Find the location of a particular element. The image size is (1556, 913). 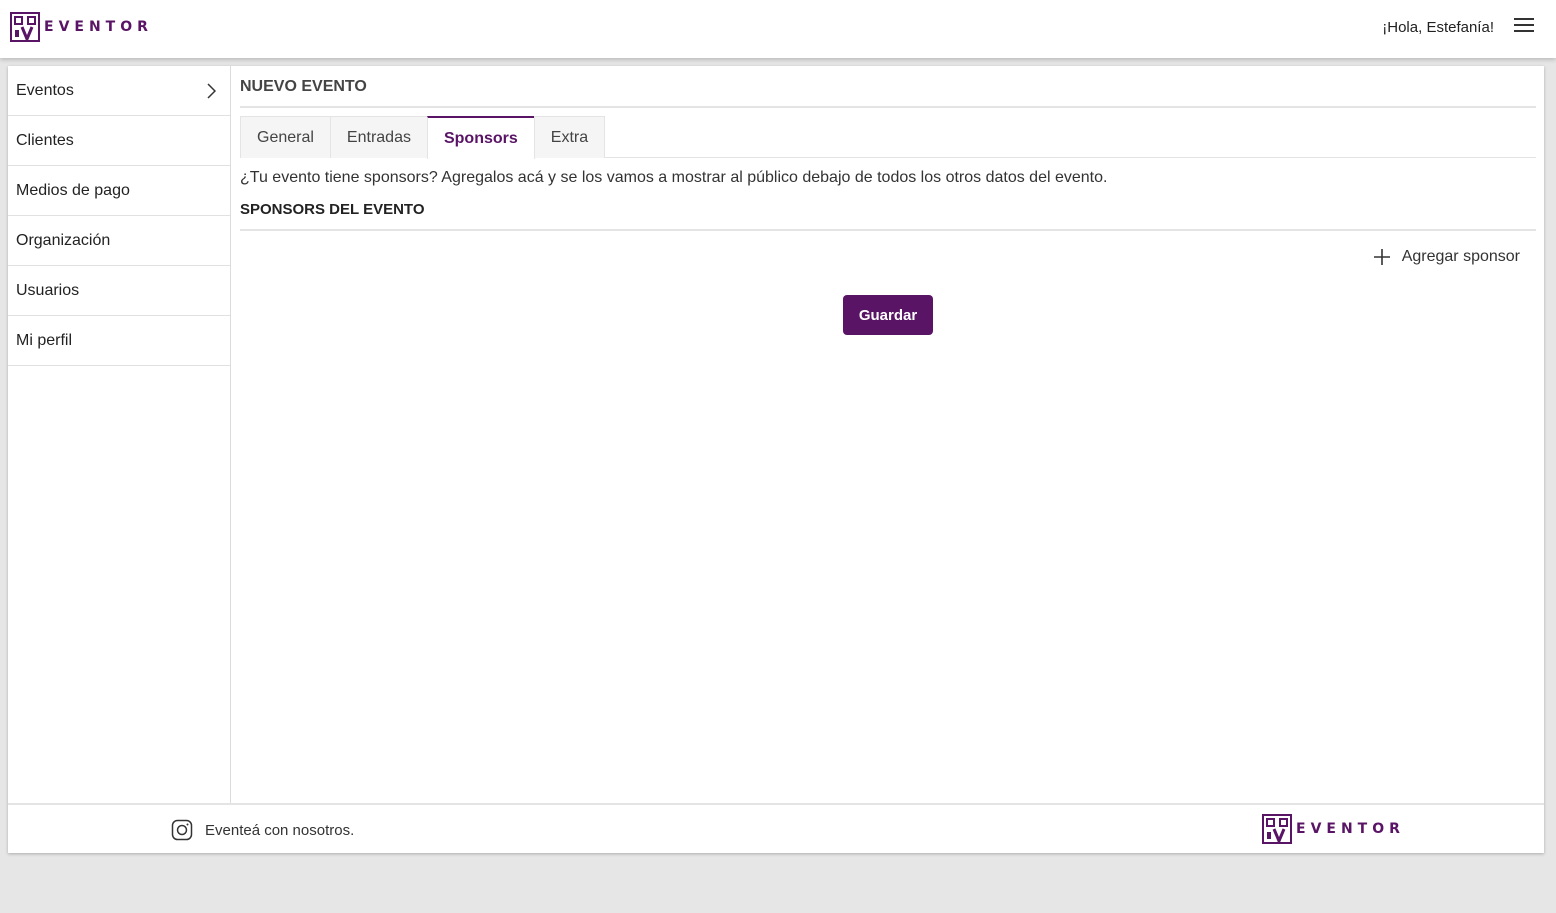

tab-bar: General Entradas Sponsors Extra is located at coordinates (888, 137).